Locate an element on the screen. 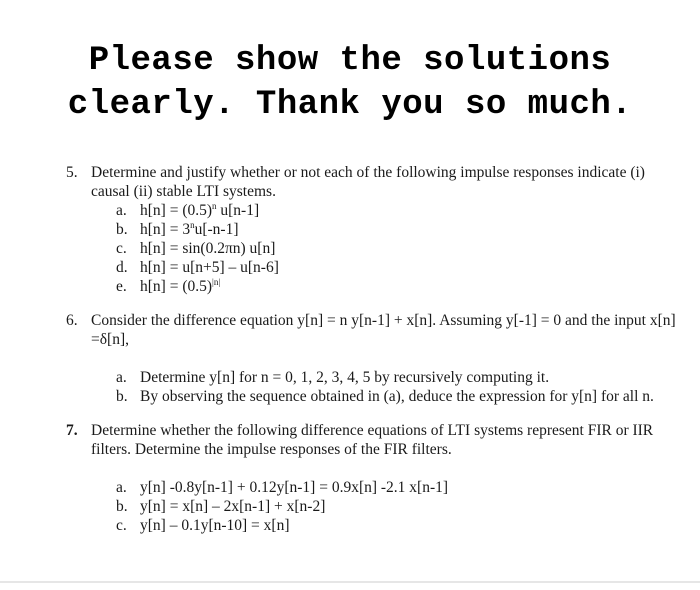 The image size is (700, 590). equation-part: u[-n-1] is located at coordinates (216, 229).